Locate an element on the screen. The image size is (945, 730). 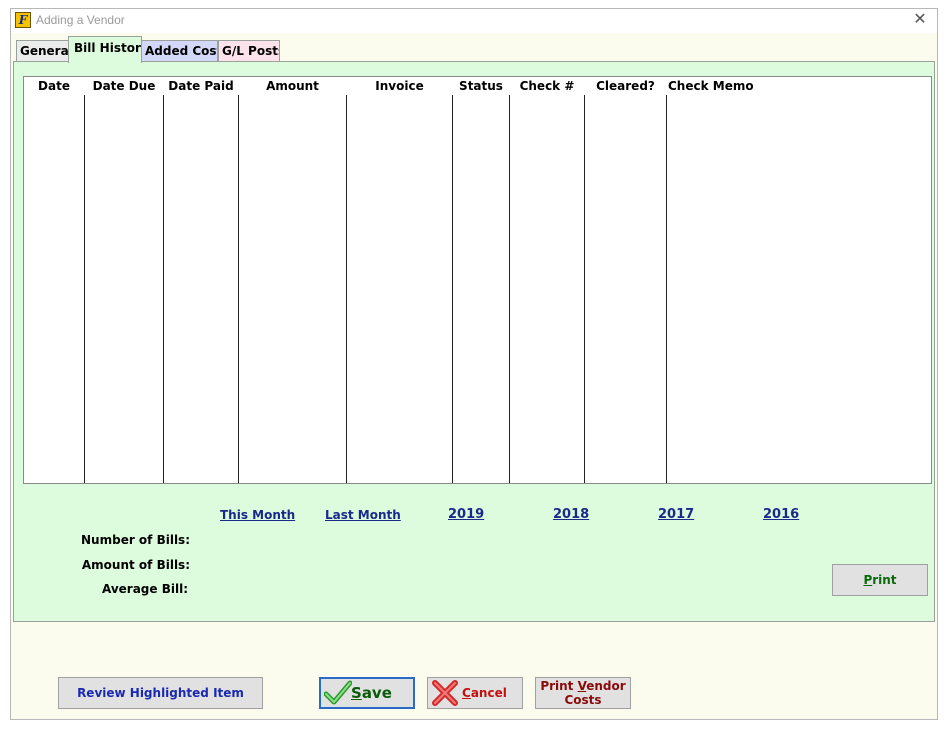
cancel-button-label: ancel is located at coordinates (488, 693).